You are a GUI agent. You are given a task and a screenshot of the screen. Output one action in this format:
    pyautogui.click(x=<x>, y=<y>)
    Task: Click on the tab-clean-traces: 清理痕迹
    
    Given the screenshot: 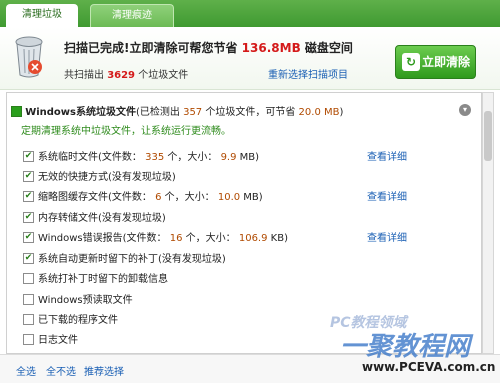 What is the action you would take?
    pyautogui.click(x=132, y=15)
    